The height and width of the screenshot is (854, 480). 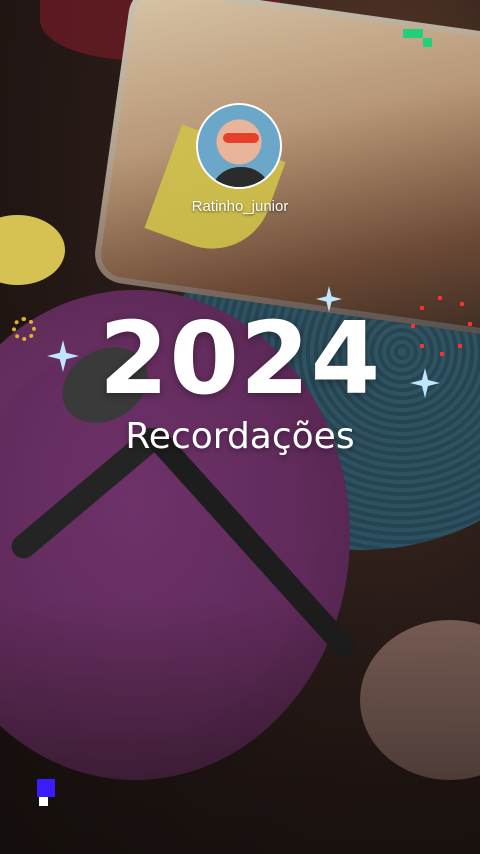 I want to click on avatar-glasses, so click(x=241, y=138).